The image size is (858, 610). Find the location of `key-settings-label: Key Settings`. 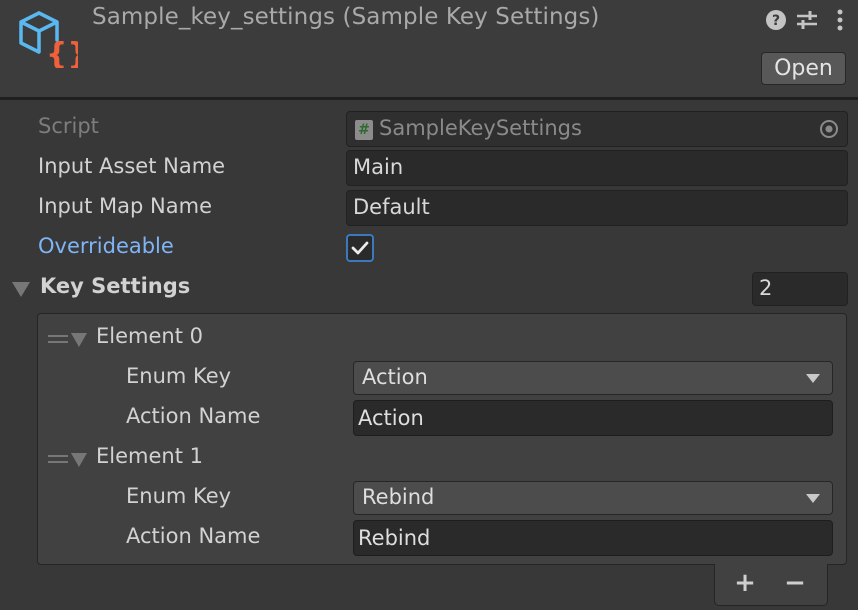

key-settings-label: Key Settings is located at coordinates (115, 286).